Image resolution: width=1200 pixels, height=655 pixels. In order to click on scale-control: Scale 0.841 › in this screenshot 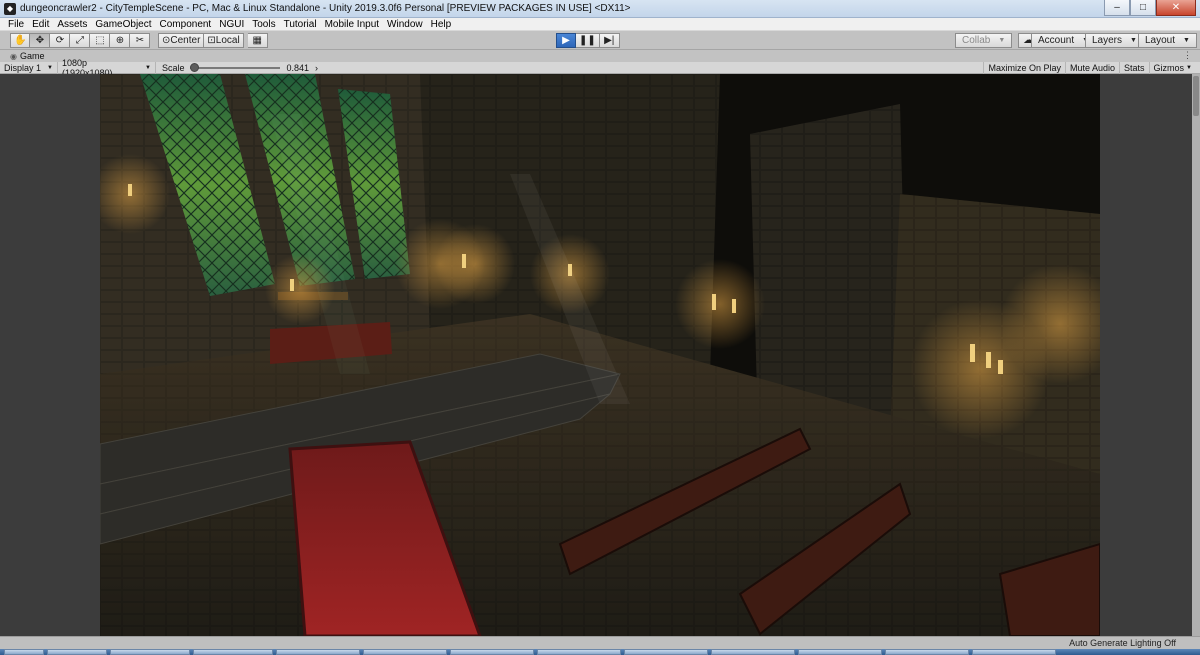, I will do `click(237, 67)`.